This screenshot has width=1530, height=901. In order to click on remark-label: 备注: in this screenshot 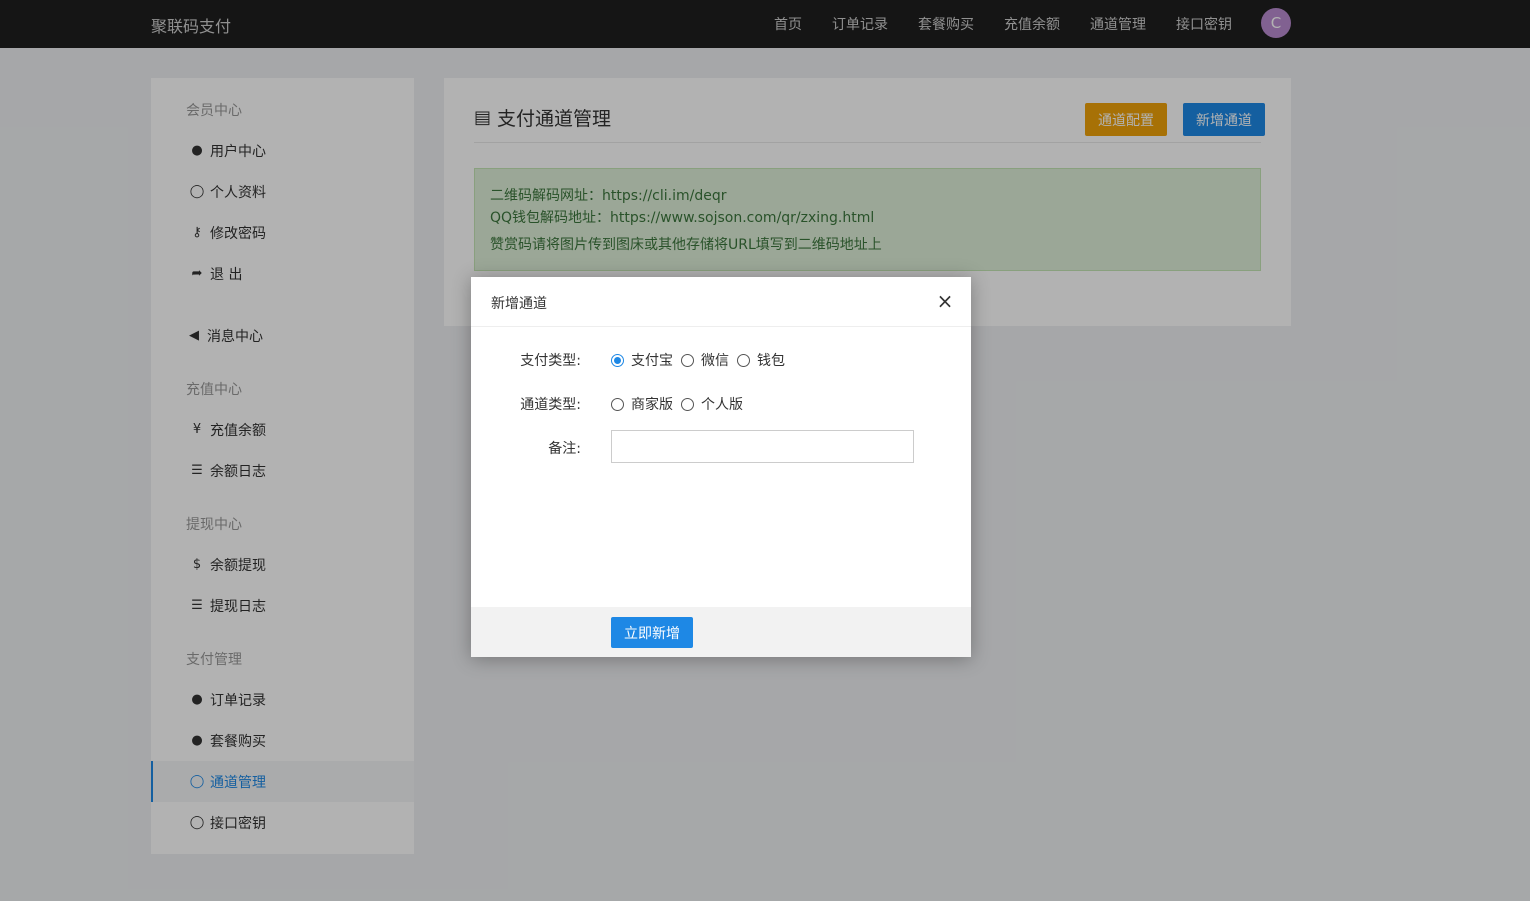, I will do `click(564, 449)`.